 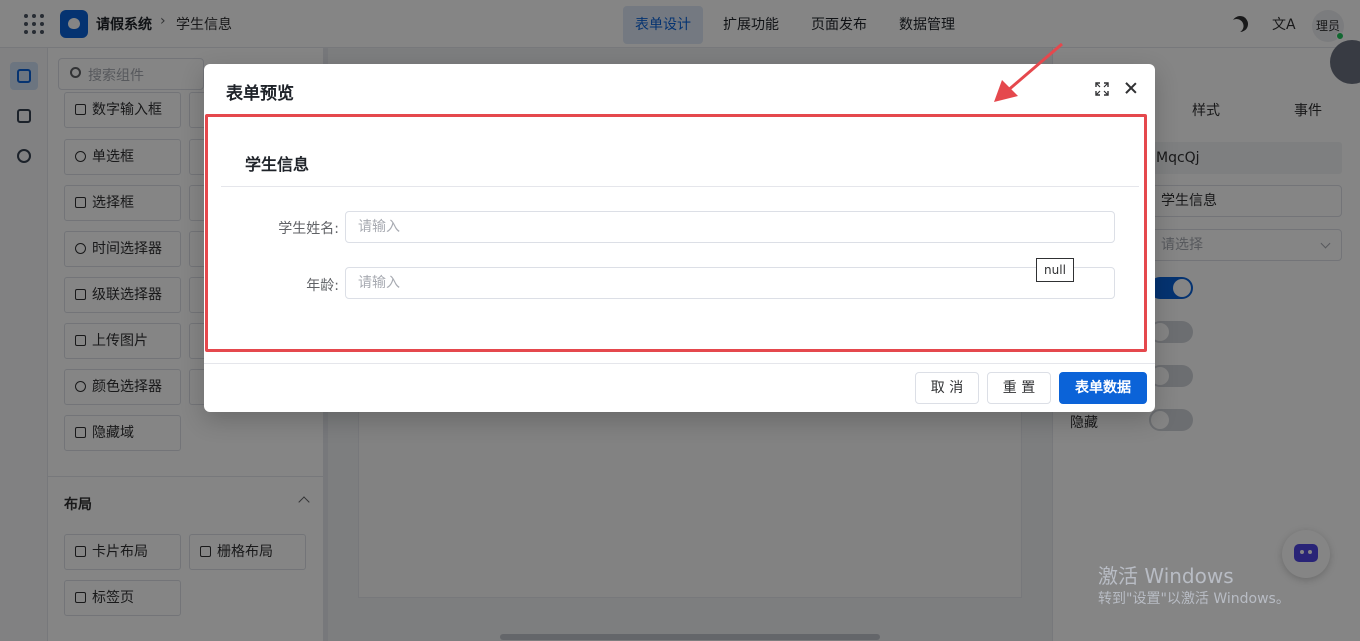 What do you see at coordinates (322, 286) in the screenshot?
I see `field-label-age: 年龄:` at bounding box center [322, 286].